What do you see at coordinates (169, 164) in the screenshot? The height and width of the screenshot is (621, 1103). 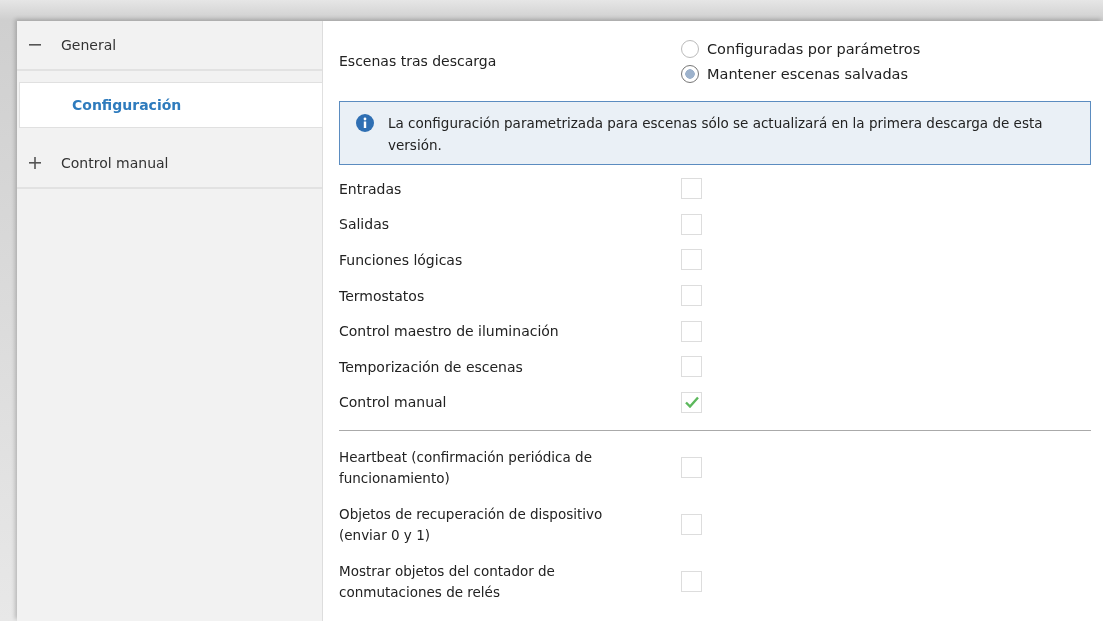 I see `sidebar-item: Control manual` at bounding box center [169, 164].